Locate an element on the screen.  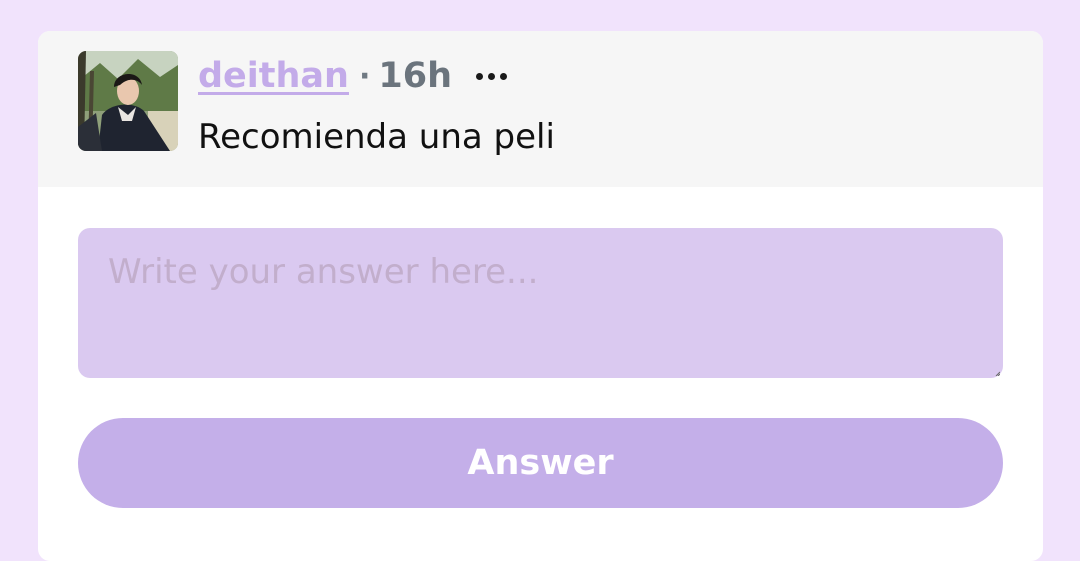
post-meta: deithan · 16h is located at coordinates (353, 76).